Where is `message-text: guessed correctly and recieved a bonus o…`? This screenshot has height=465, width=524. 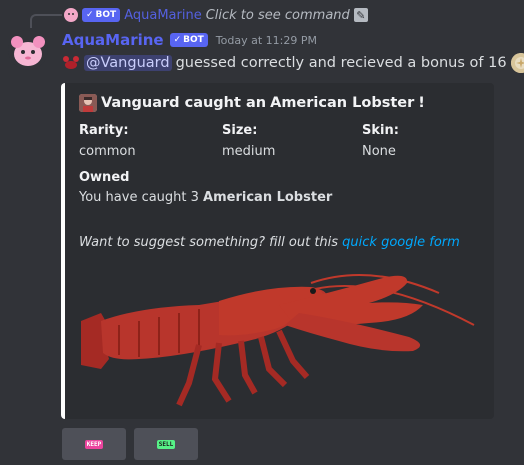 message-text: guessed correctly and recieved a bonus o… is located at coordinates (341, 63).